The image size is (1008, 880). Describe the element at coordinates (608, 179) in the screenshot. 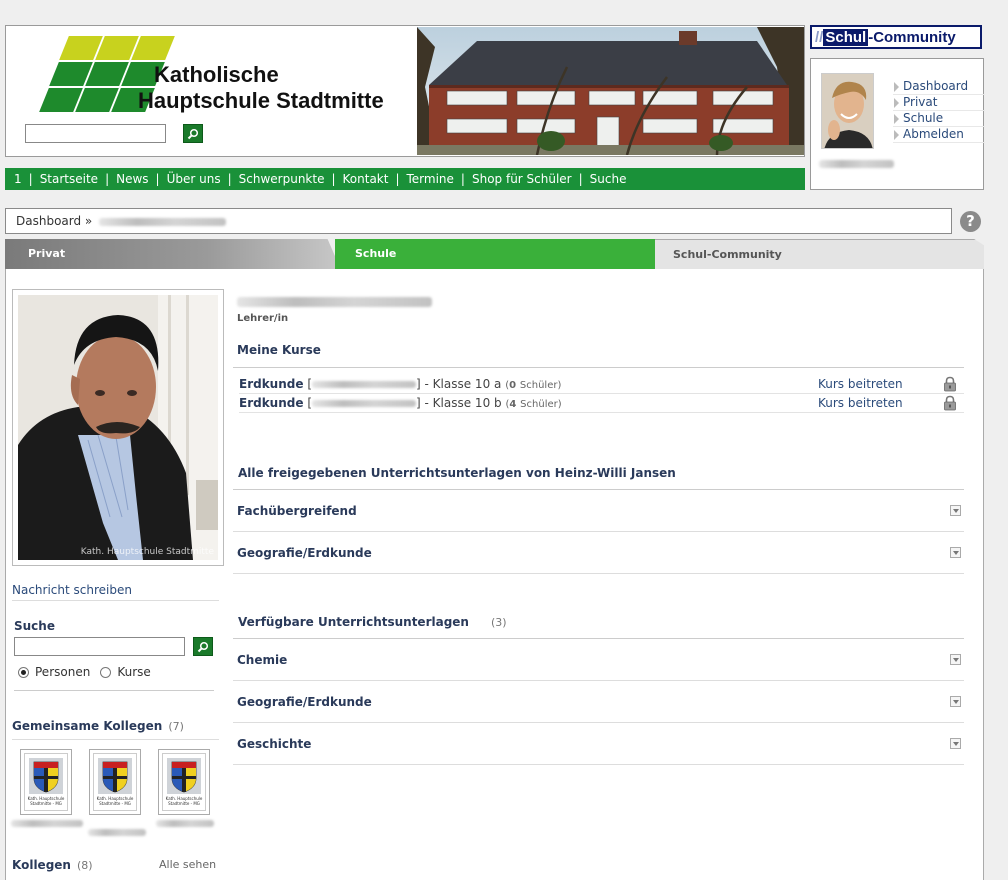

I see `nav-item-suche: Suche` at that location.